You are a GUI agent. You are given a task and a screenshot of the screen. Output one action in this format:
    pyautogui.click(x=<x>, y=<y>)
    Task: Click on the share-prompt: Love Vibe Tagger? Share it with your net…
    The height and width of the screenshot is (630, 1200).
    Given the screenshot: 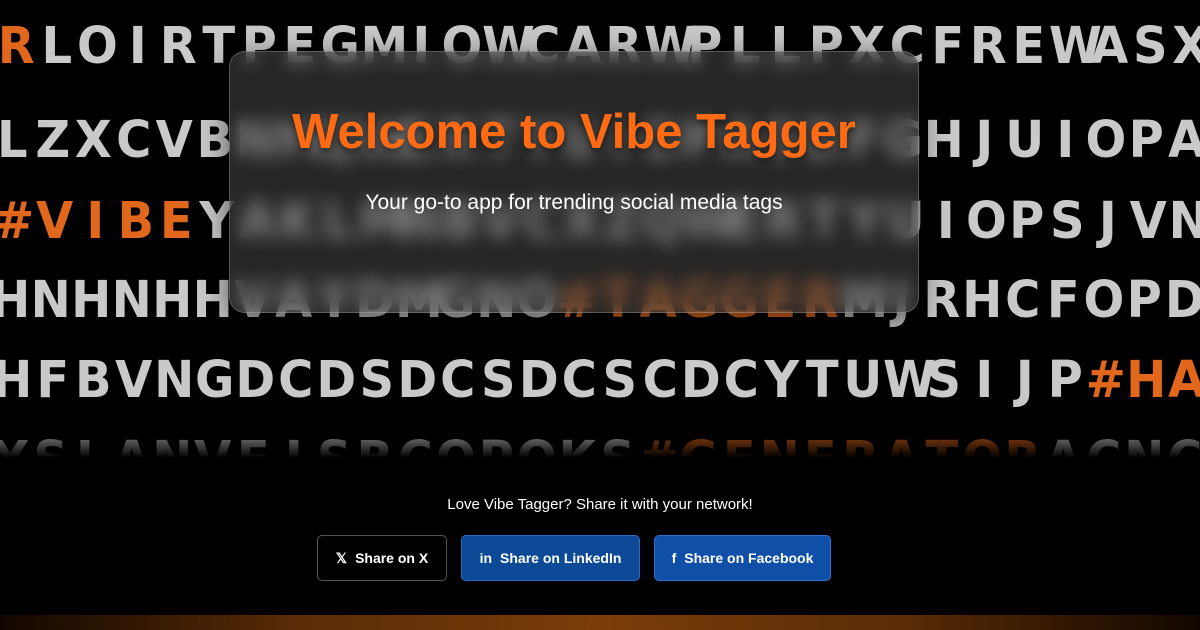 What is the action you would take?
    pyautogui.click(x=600, y=504)
    